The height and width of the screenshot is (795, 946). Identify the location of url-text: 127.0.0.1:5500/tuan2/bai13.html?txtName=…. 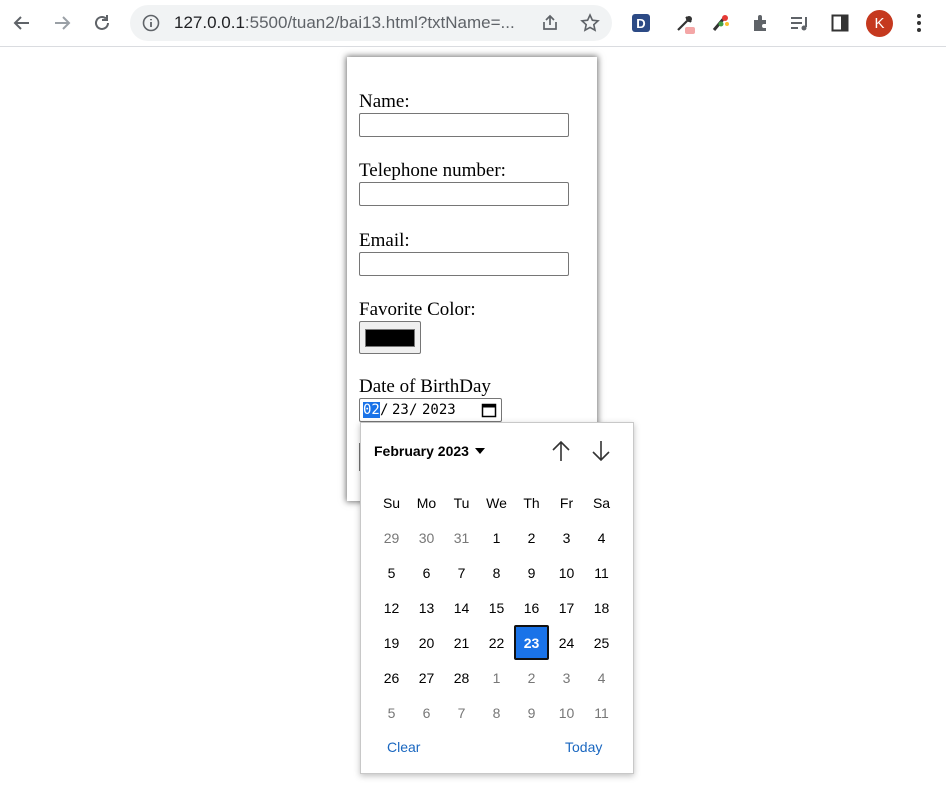
(344, 23).